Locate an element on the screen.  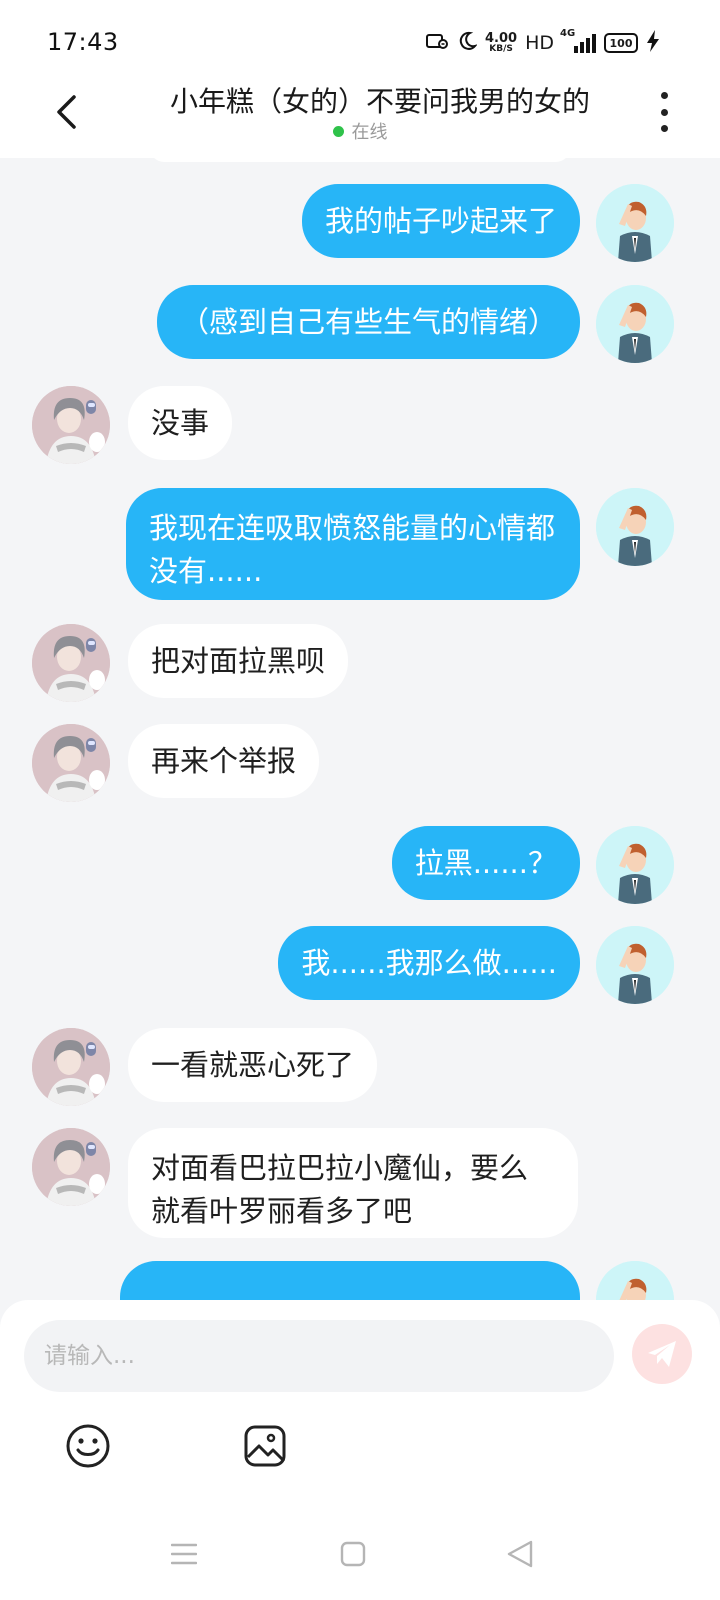
message-bubble: 一看就恶心死了 is located at coordinates (253, 1065).